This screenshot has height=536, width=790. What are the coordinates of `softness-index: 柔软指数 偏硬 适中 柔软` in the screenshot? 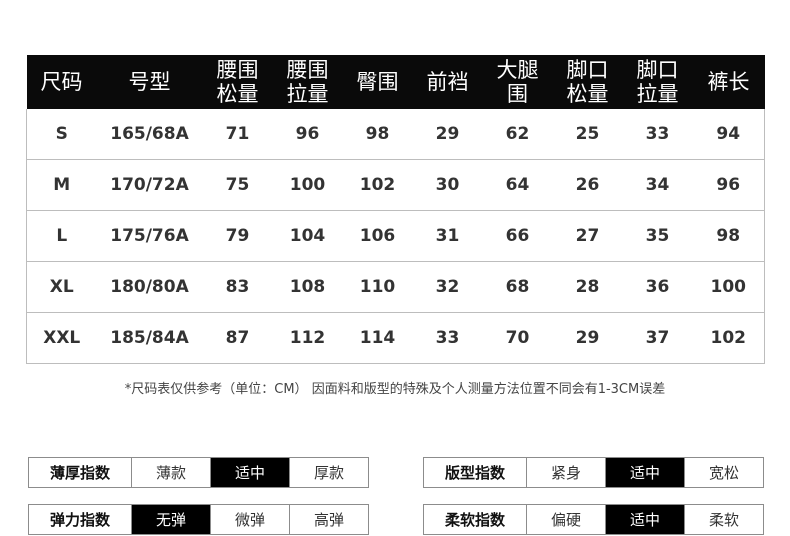 It's located at (593, 519).